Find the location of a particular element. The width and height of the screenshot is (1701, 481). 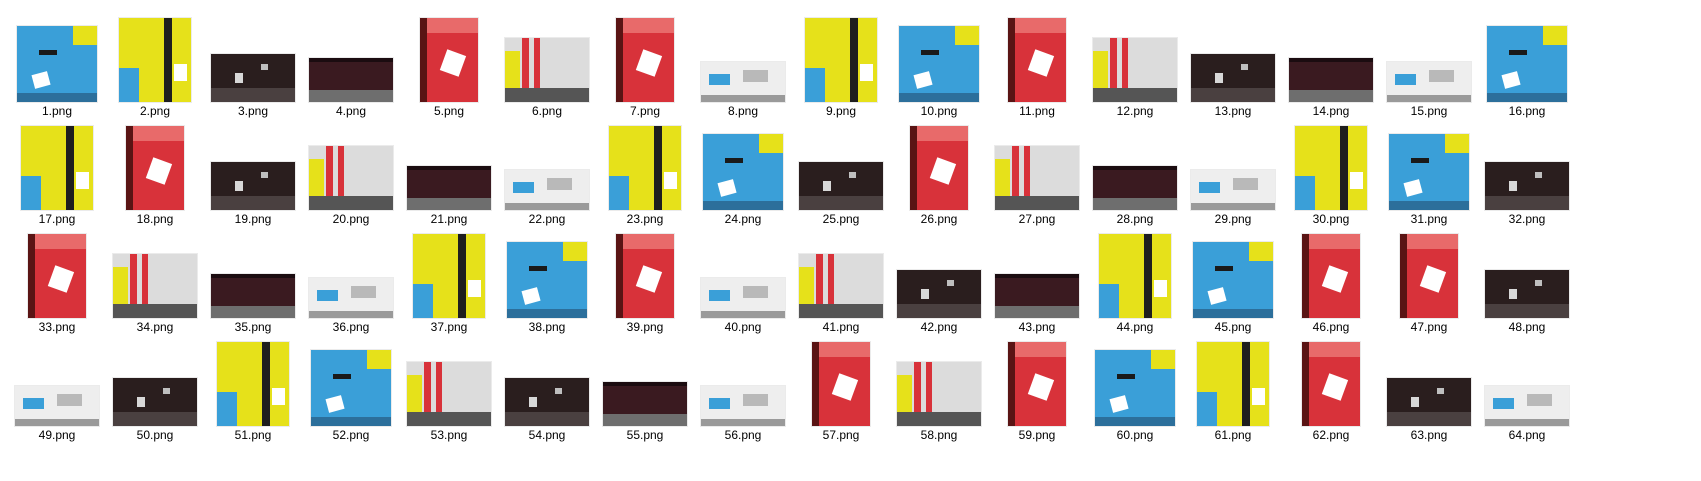

file-name-label: 59.png is located at coordinates (1037, 435).